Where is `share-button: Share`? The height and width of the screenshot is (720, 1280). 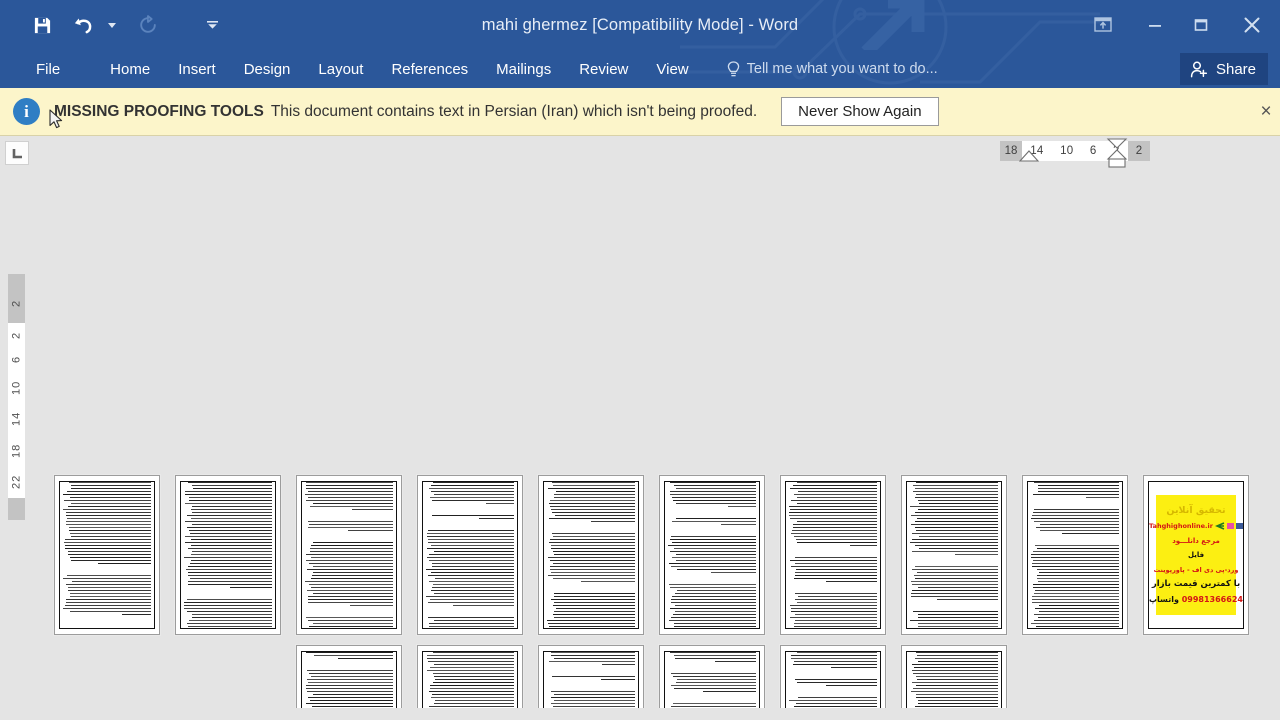
share-button: Share is located at coordinates (1223, 69).